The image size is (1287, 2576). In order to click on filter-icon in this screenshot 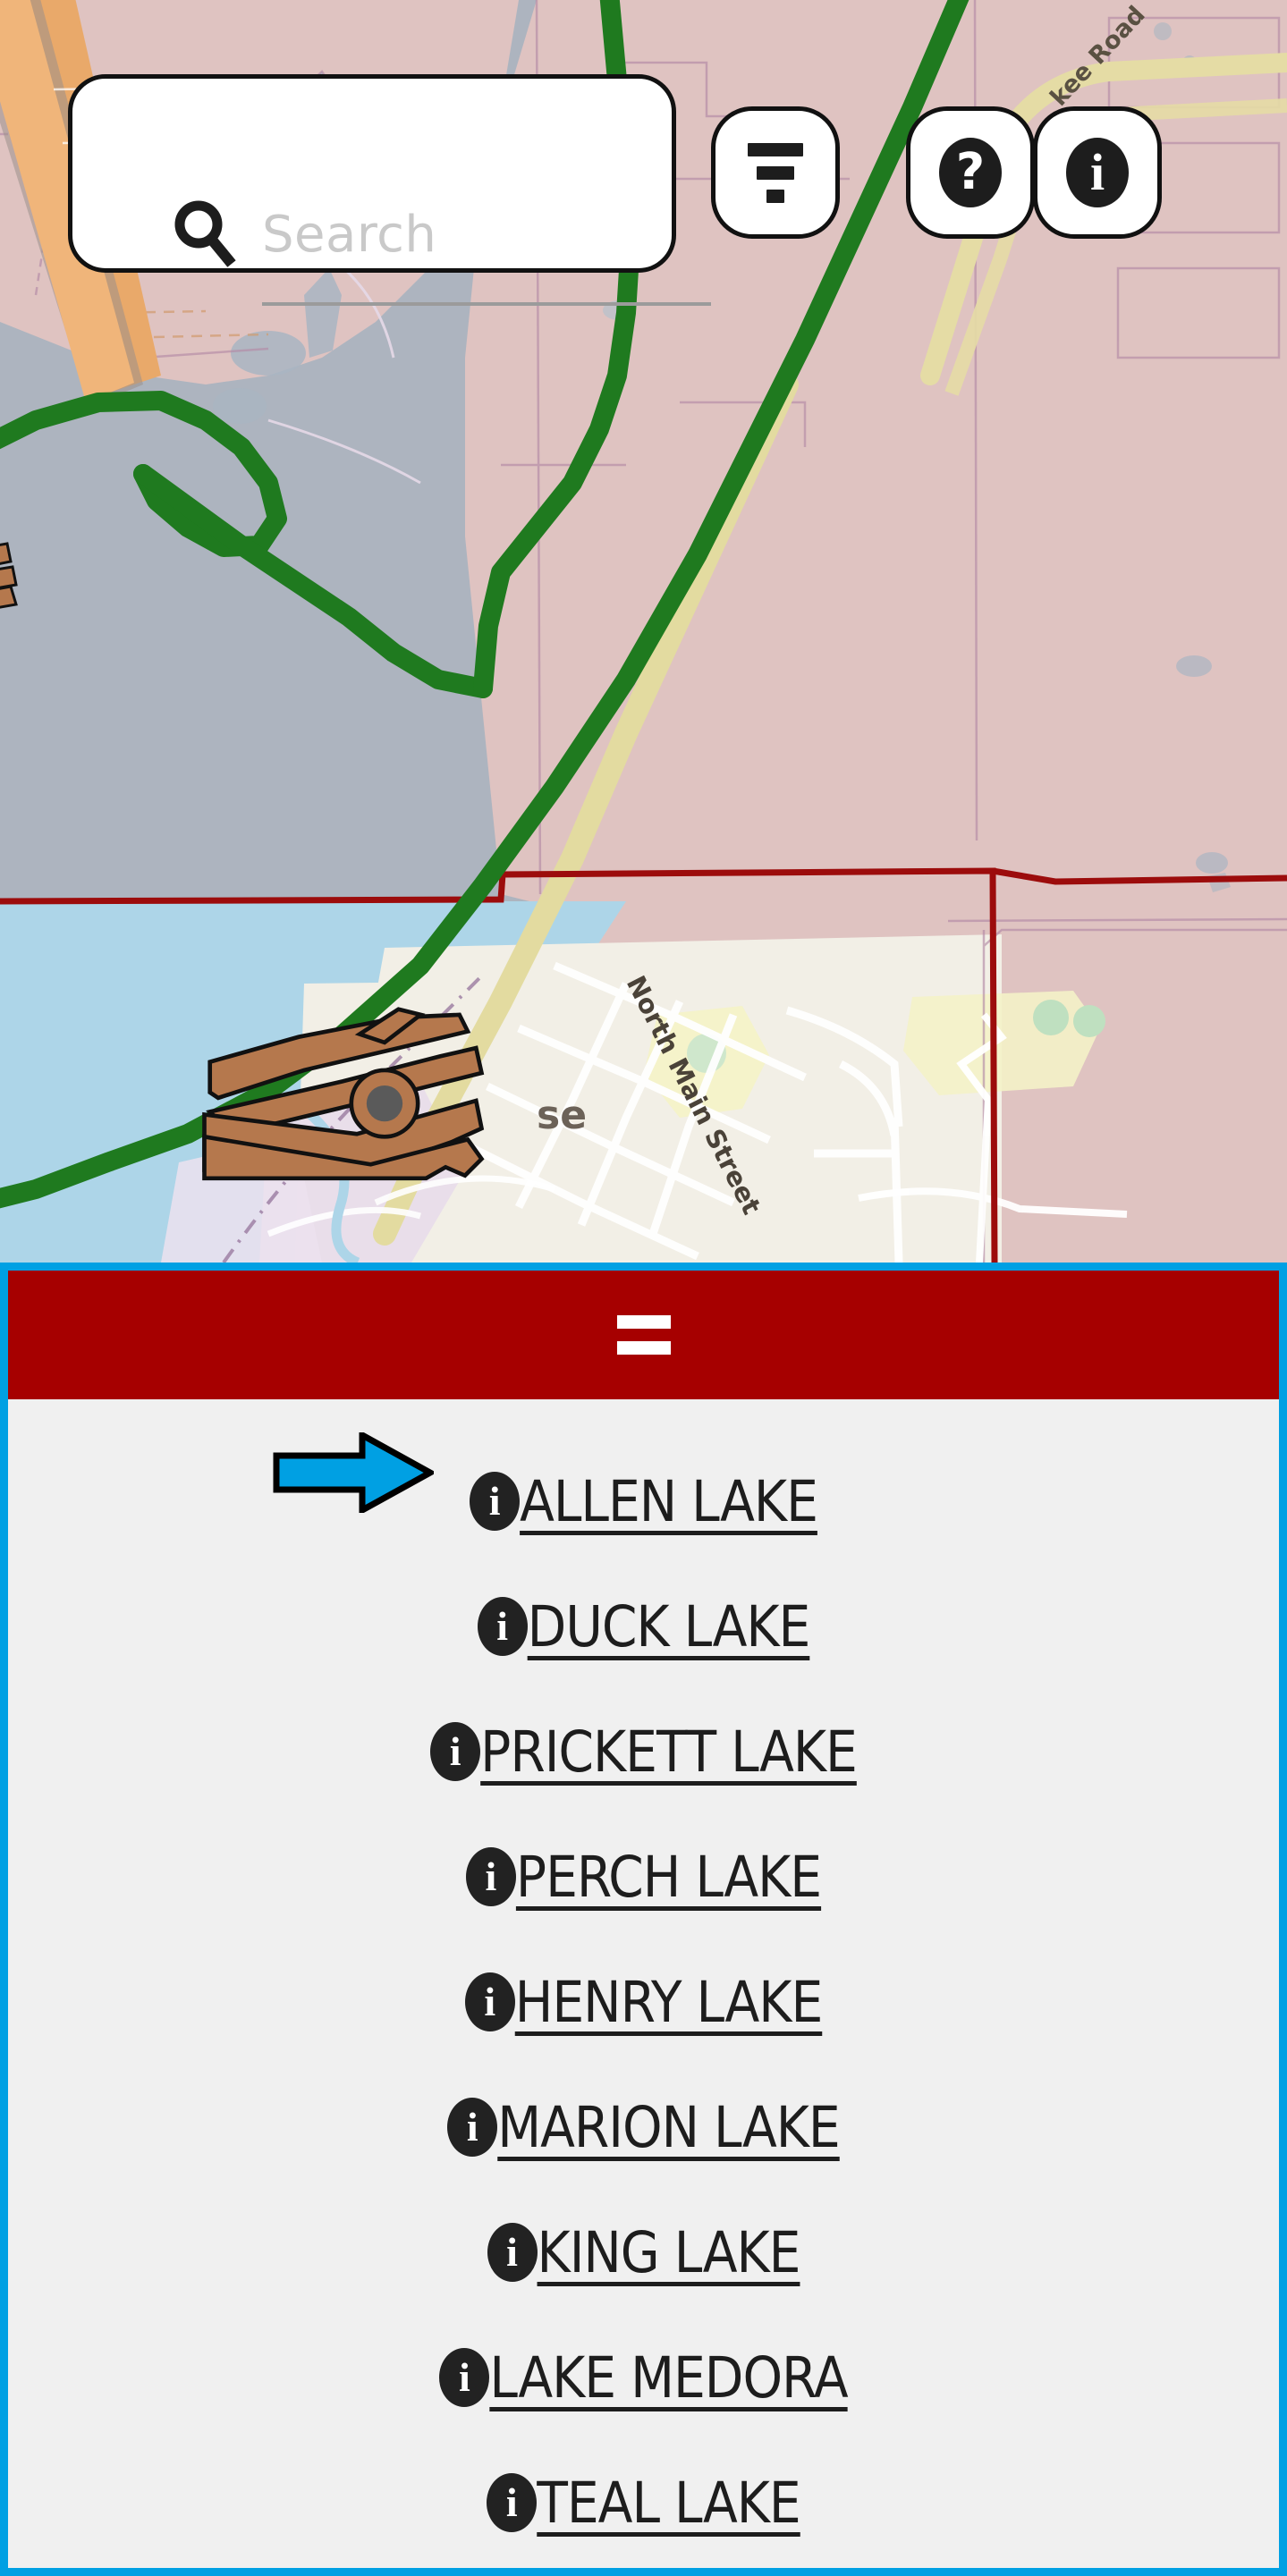, I will do `click(775, 172)`.